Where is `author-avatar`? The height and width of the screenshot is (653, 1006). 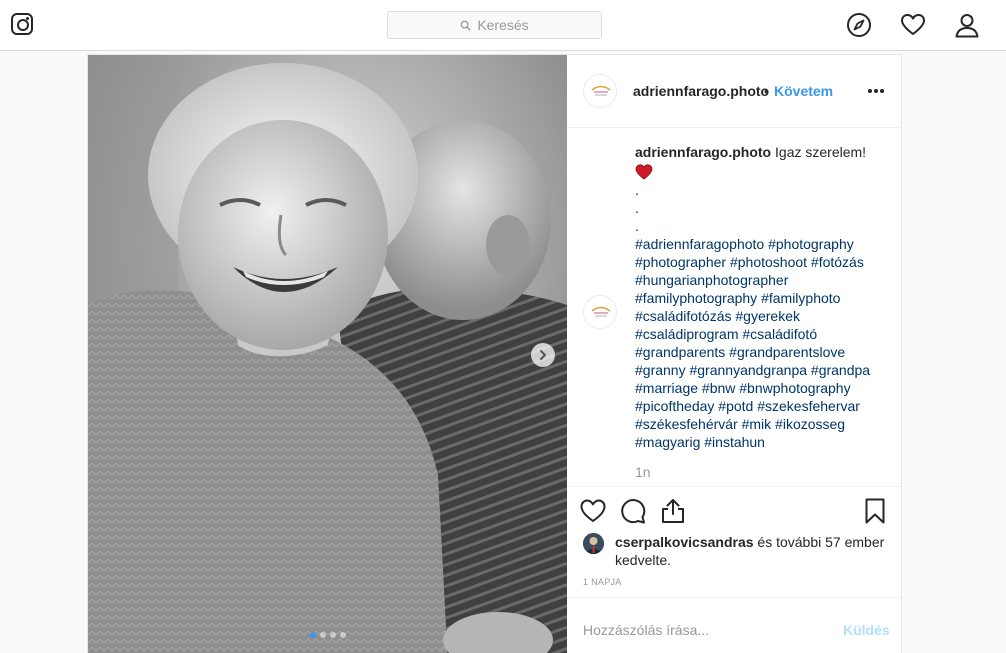 author-avatar is located at coordinates (600, 91).